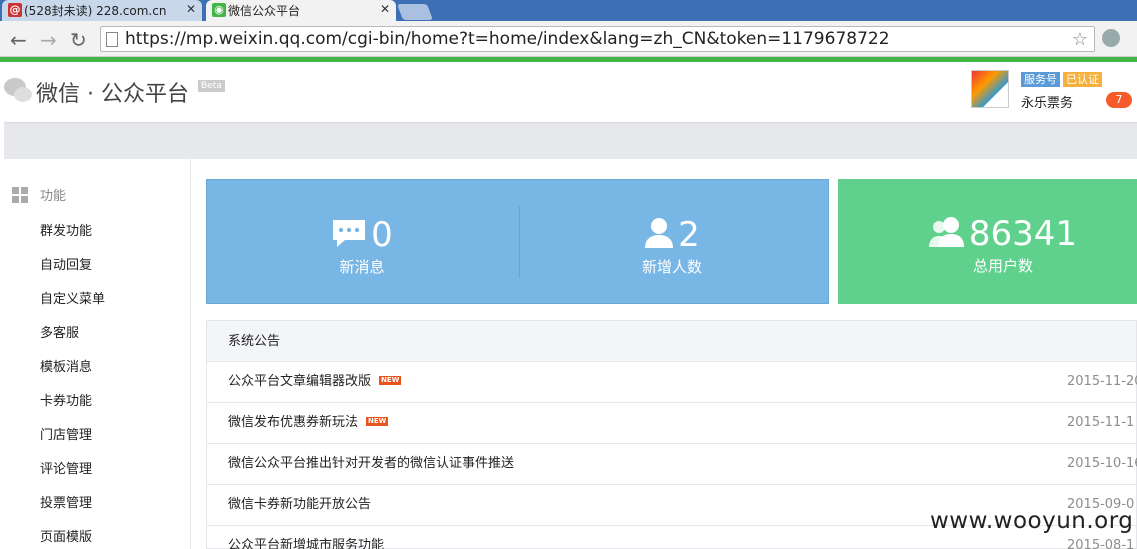 The image size is (1137, 549). Describe the element at coordinates (306, 543) in the screenshot. I see `notice-title: 公众平台新增城市服务功能` at that location.